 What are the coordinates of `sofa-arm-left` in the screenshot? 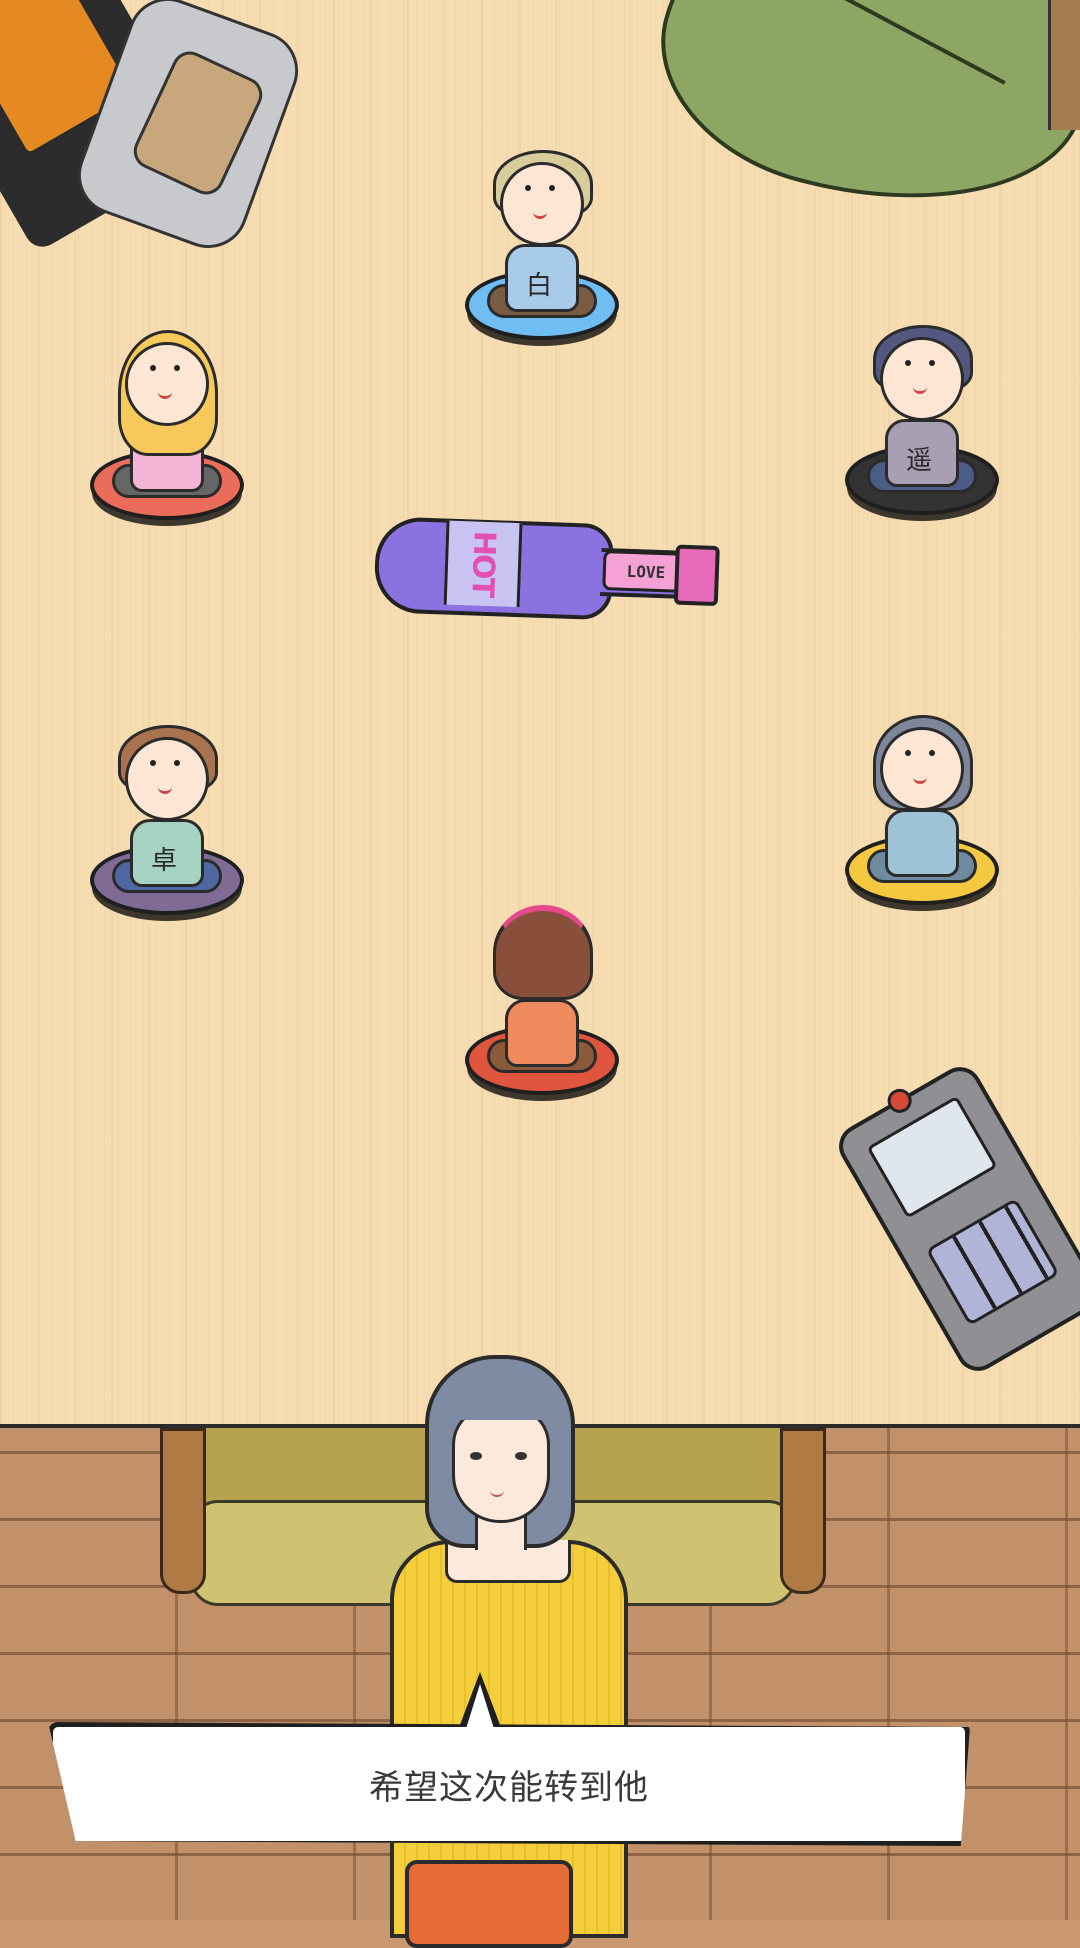 It's located at (183, 1511).